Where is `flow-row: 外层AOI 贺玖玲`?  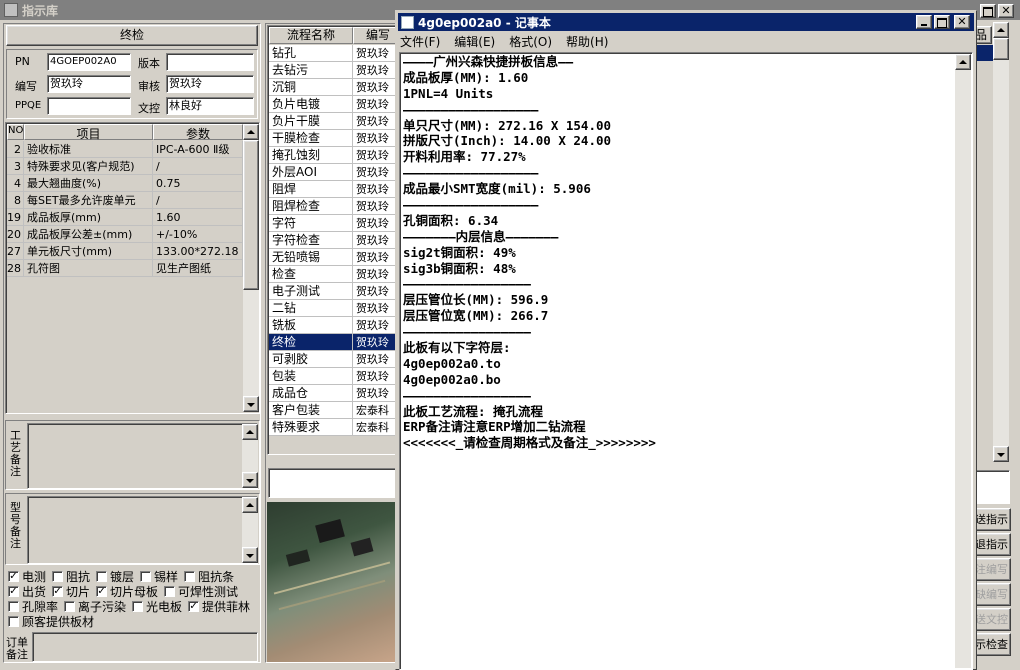
flow-row: 外层AOI 贺玖玲 is located at coordinates (334, 172).